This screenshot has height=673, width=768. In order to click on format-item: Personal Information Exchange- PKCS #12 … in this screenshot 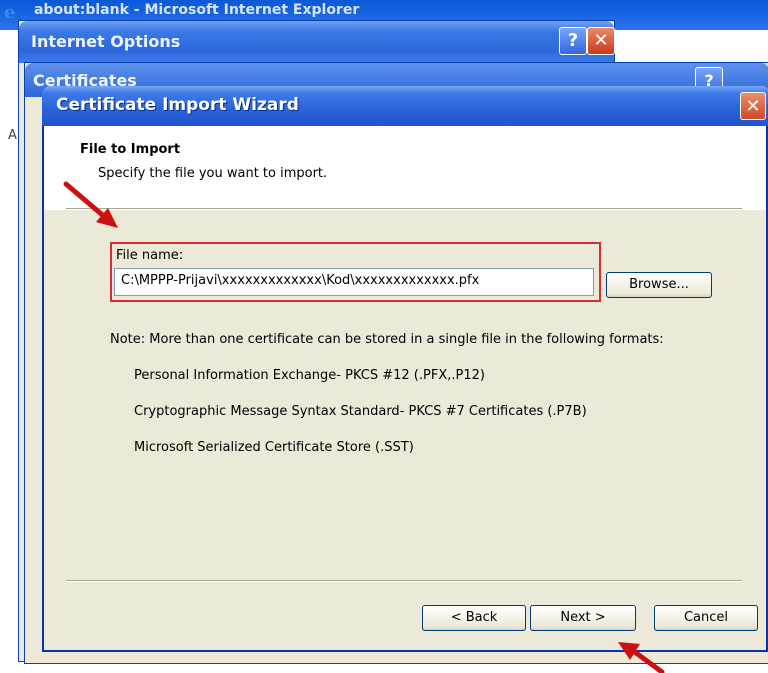, I will do `click(309, 375)`.